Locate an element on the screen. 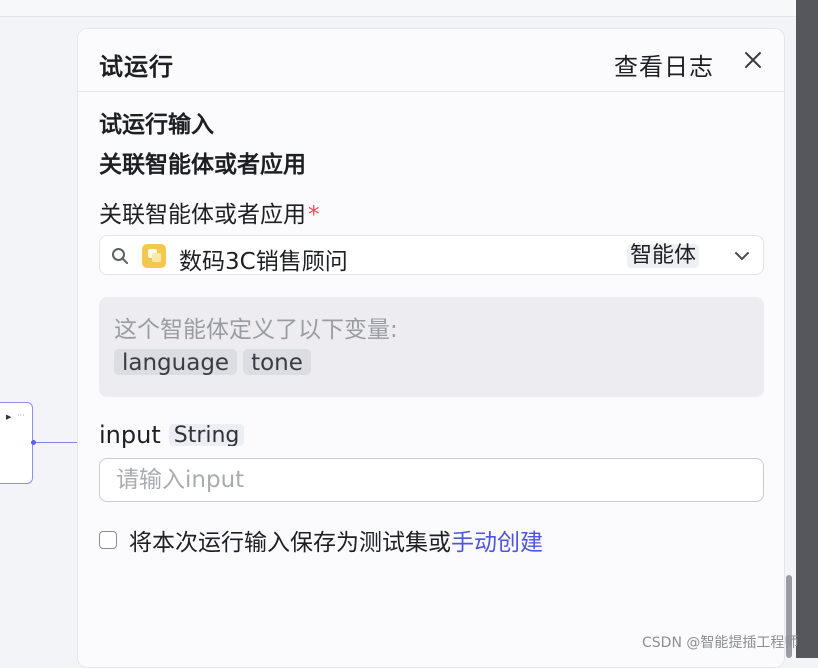 The height and width of the screenshot is (668, 818). variable-tag-language: language is located at coordinates (176, 362).